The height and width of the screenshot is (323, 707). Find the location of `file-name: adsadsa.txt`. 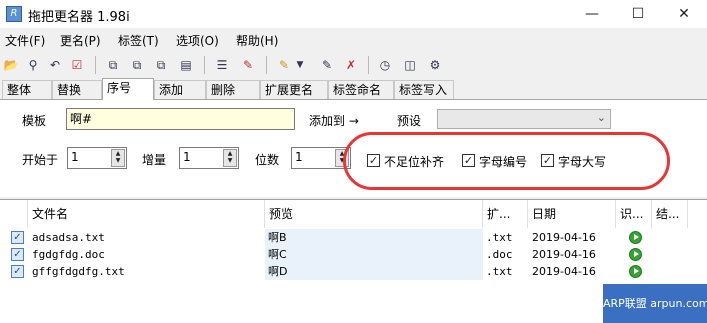

file-name: adsadsa.txt is located at coordinates (68, 237).